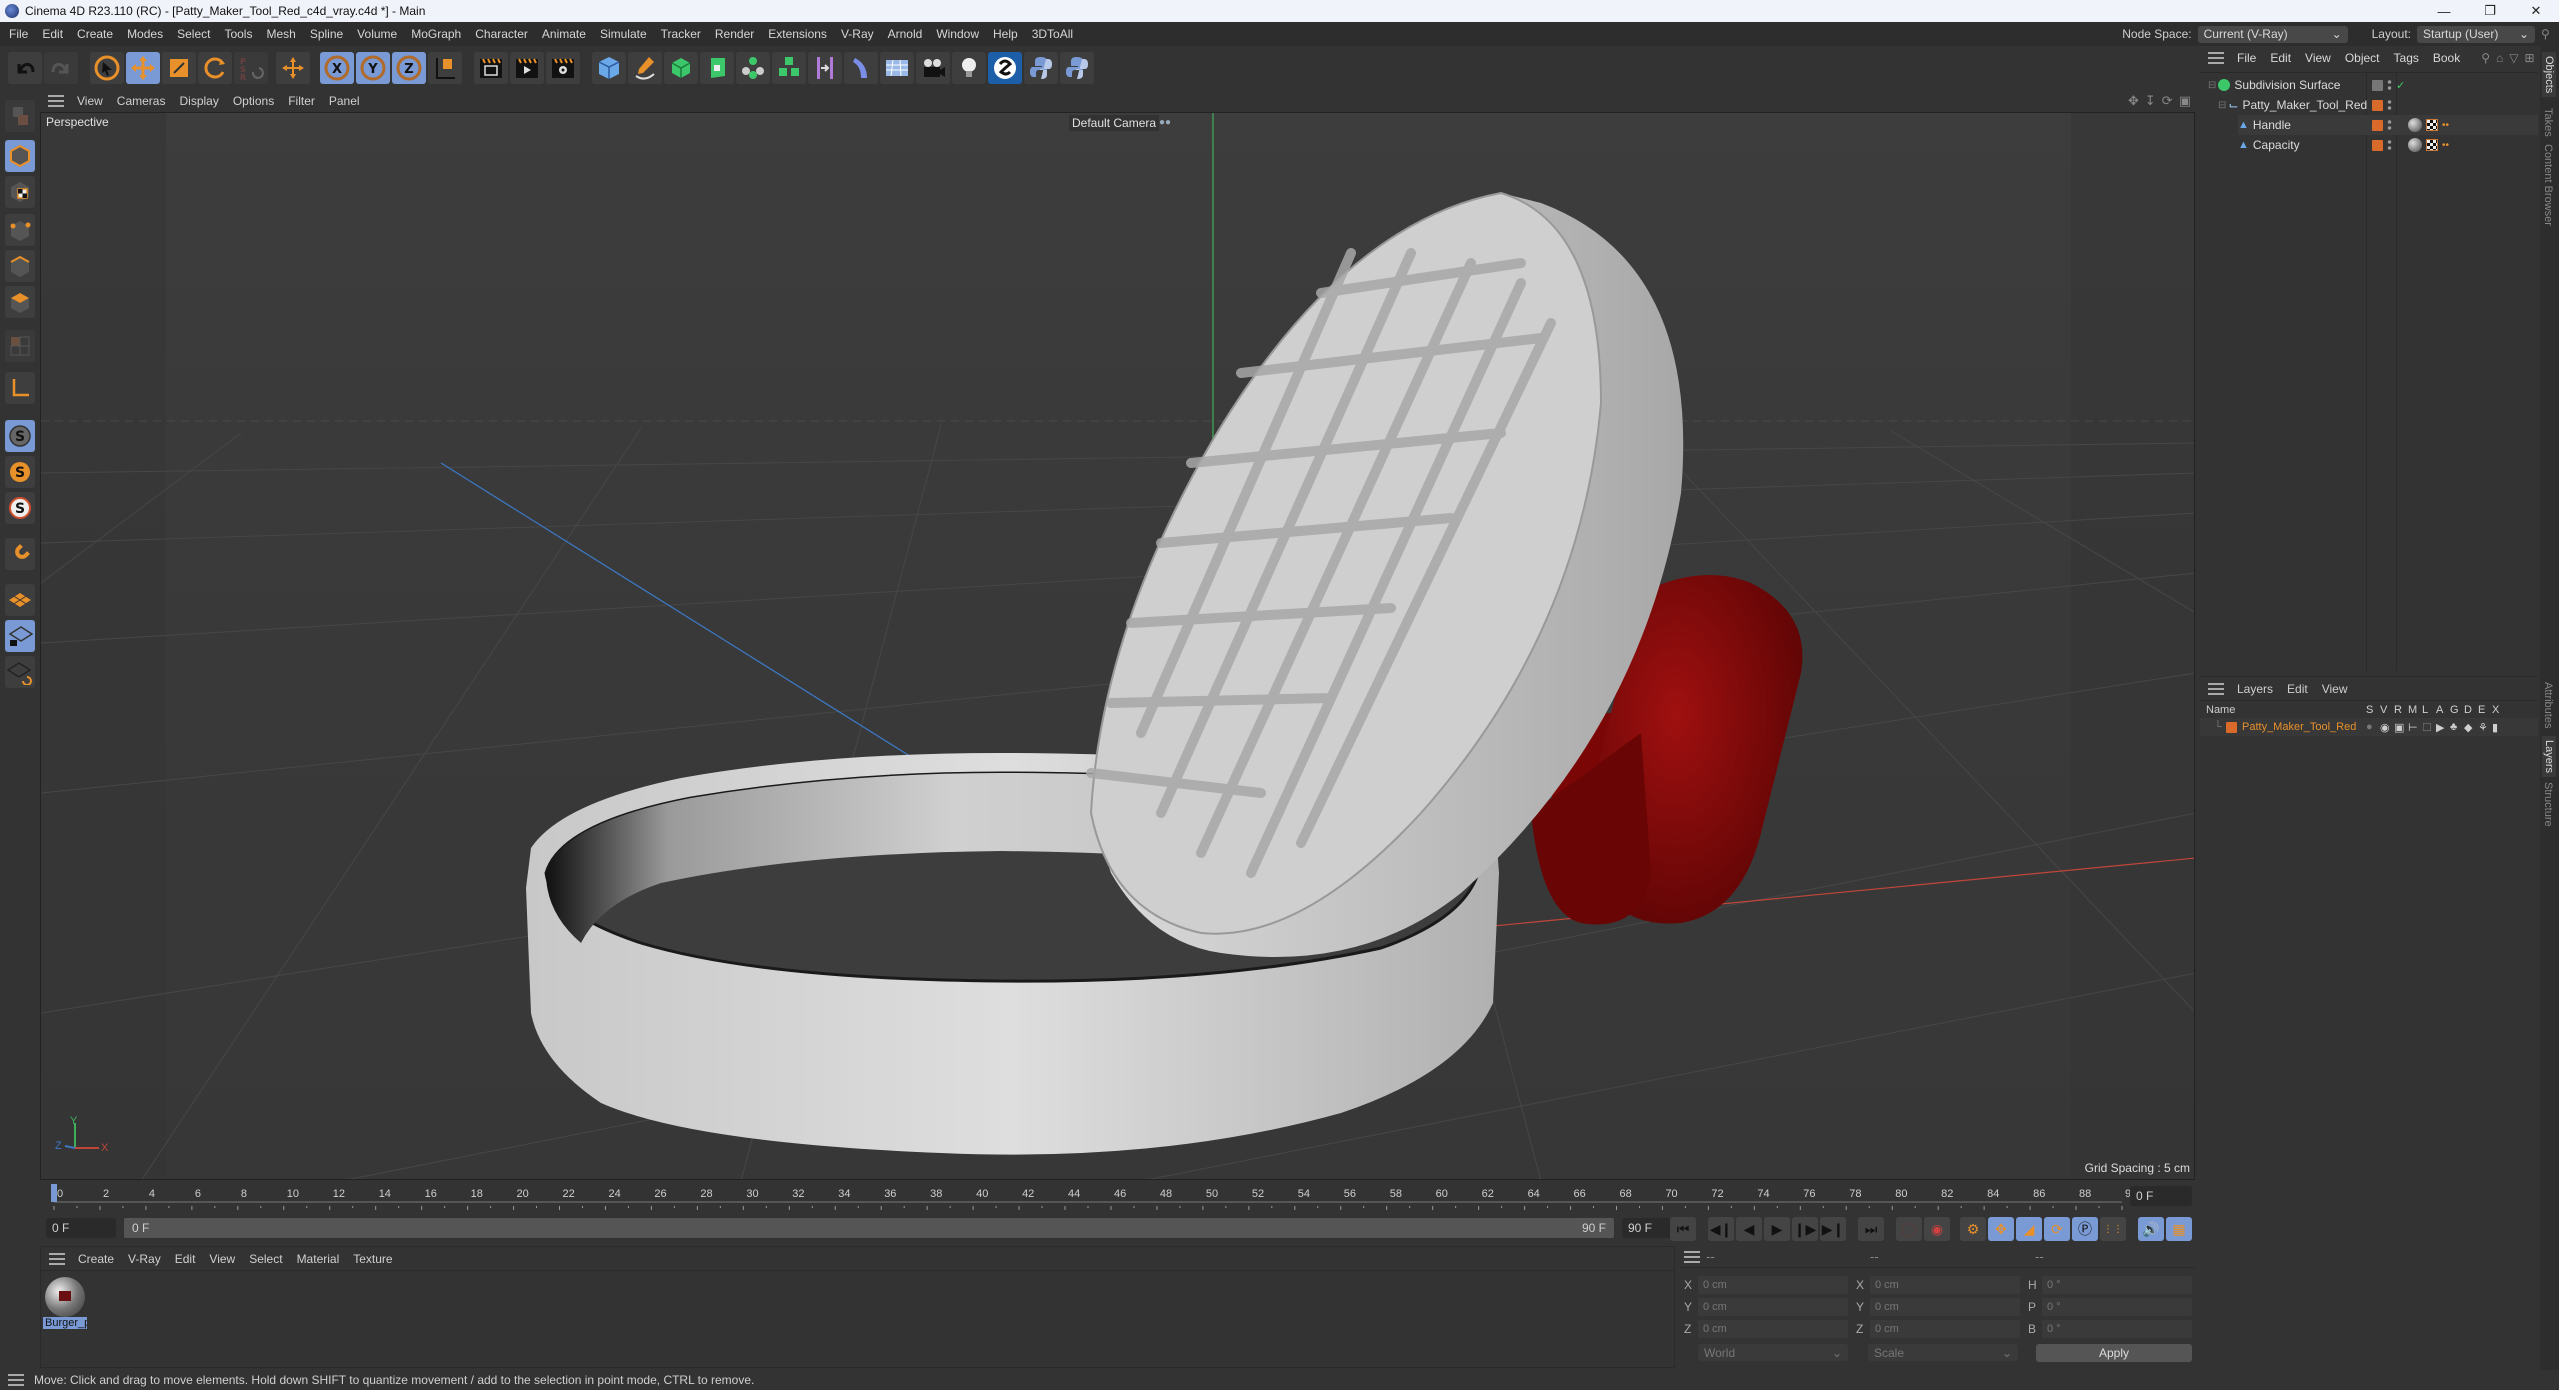  Describe the element at coordinates (2369, 710) in the screenshot. I see `column-solo: S` at that location.